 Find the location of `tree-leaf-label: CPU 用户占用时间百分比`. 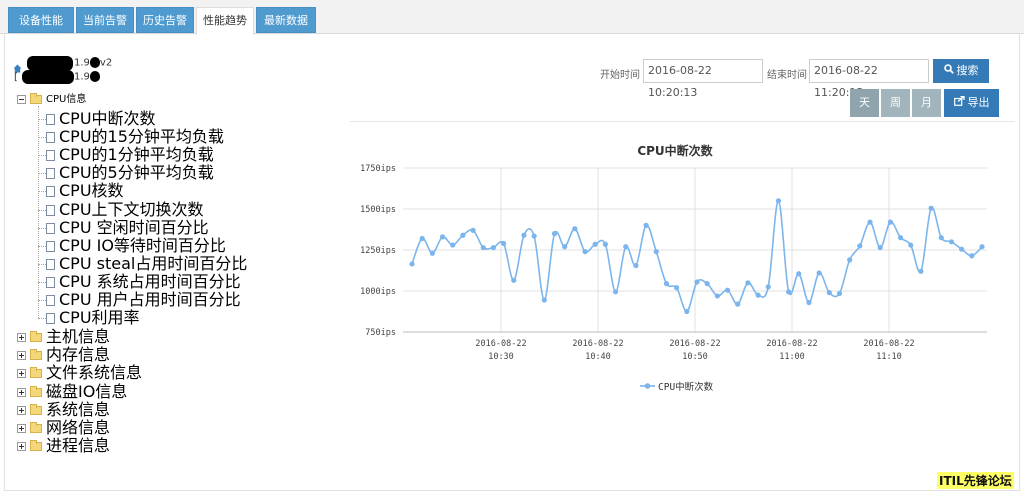

tree-leaf-label: CPU 用户占用时间百分比 is located at coordinates (150, 299).